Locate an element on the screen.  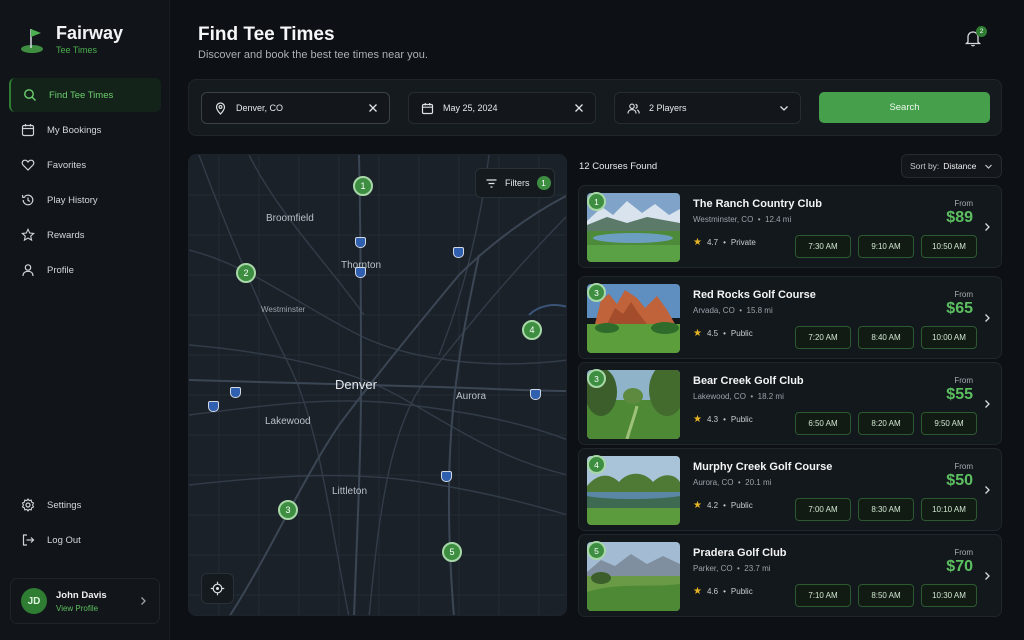
location-input: Denver, CO is located at coordinates (295, 108).